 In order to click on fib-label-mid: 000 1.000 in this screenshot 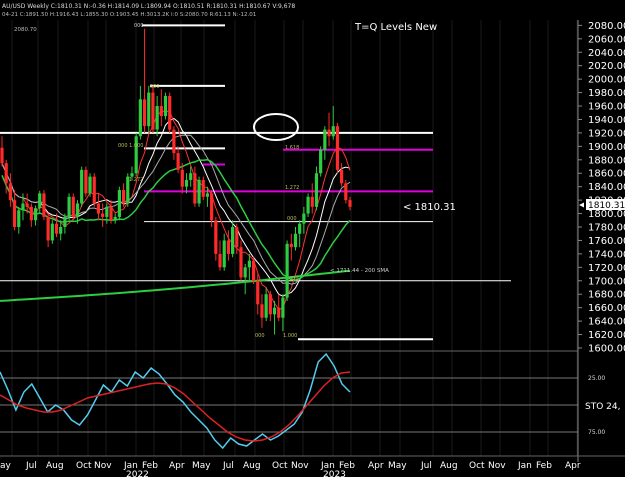, I will do `click(130, 146)`.